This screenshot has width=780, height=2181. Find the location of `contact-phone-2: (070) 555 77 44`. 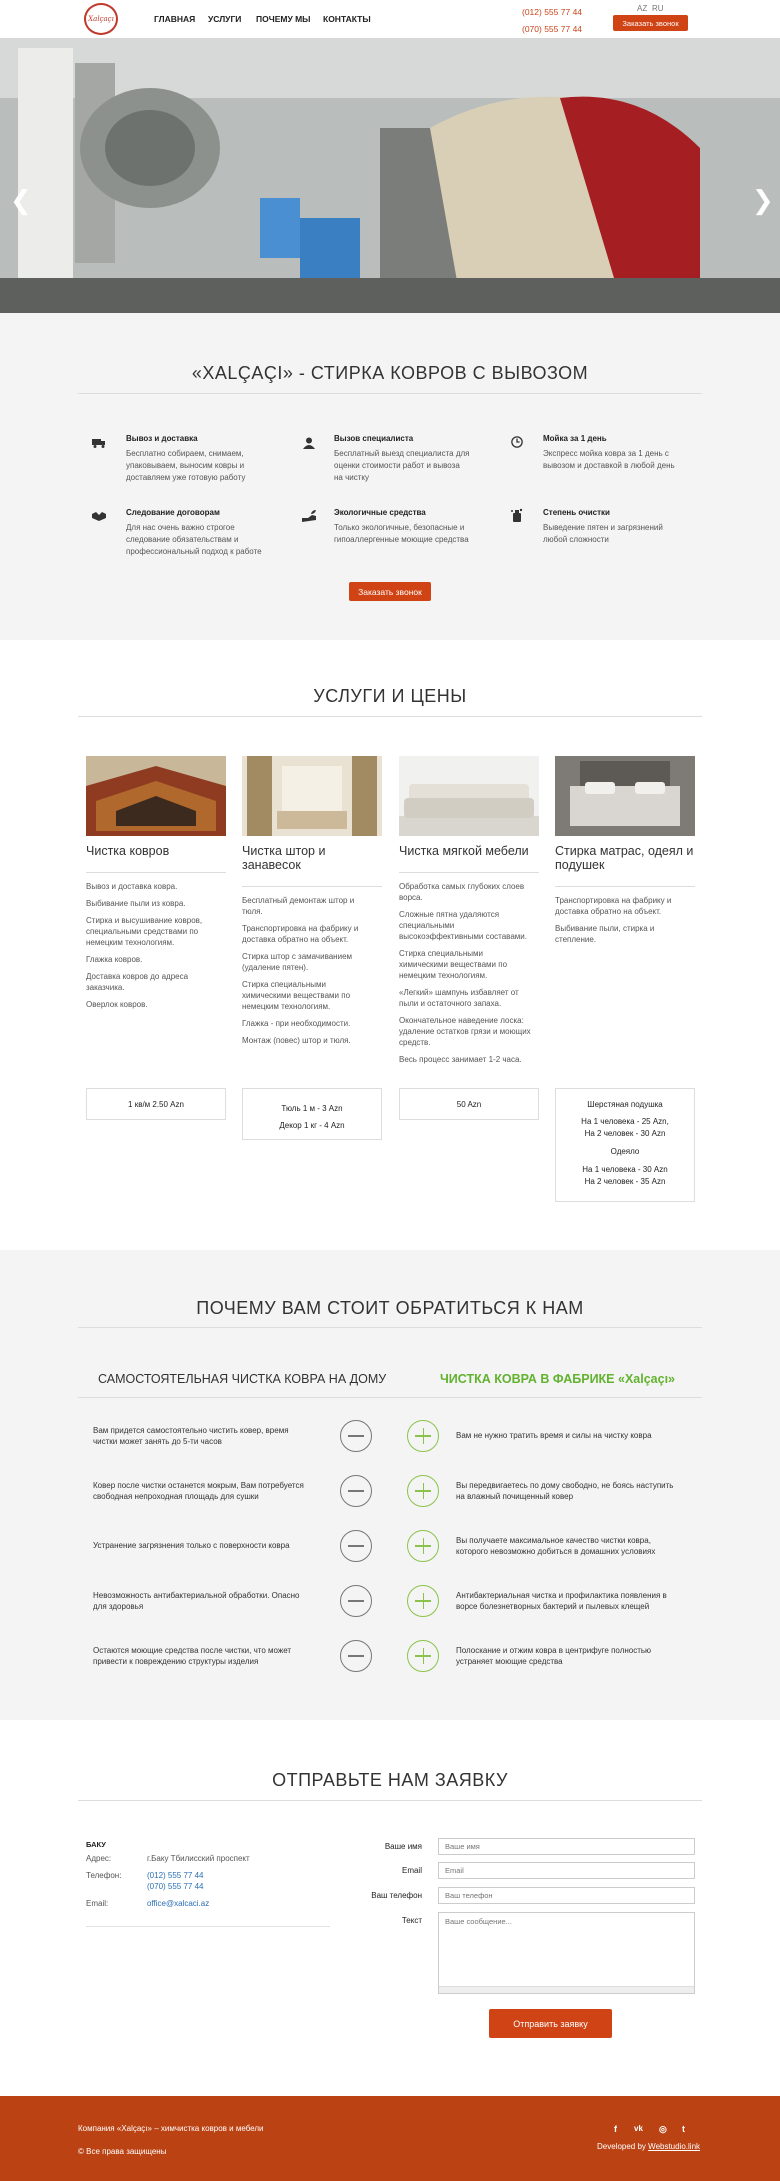

contact-phone-2: (070) 555 77 44 is located at coordinates (175, 1886).